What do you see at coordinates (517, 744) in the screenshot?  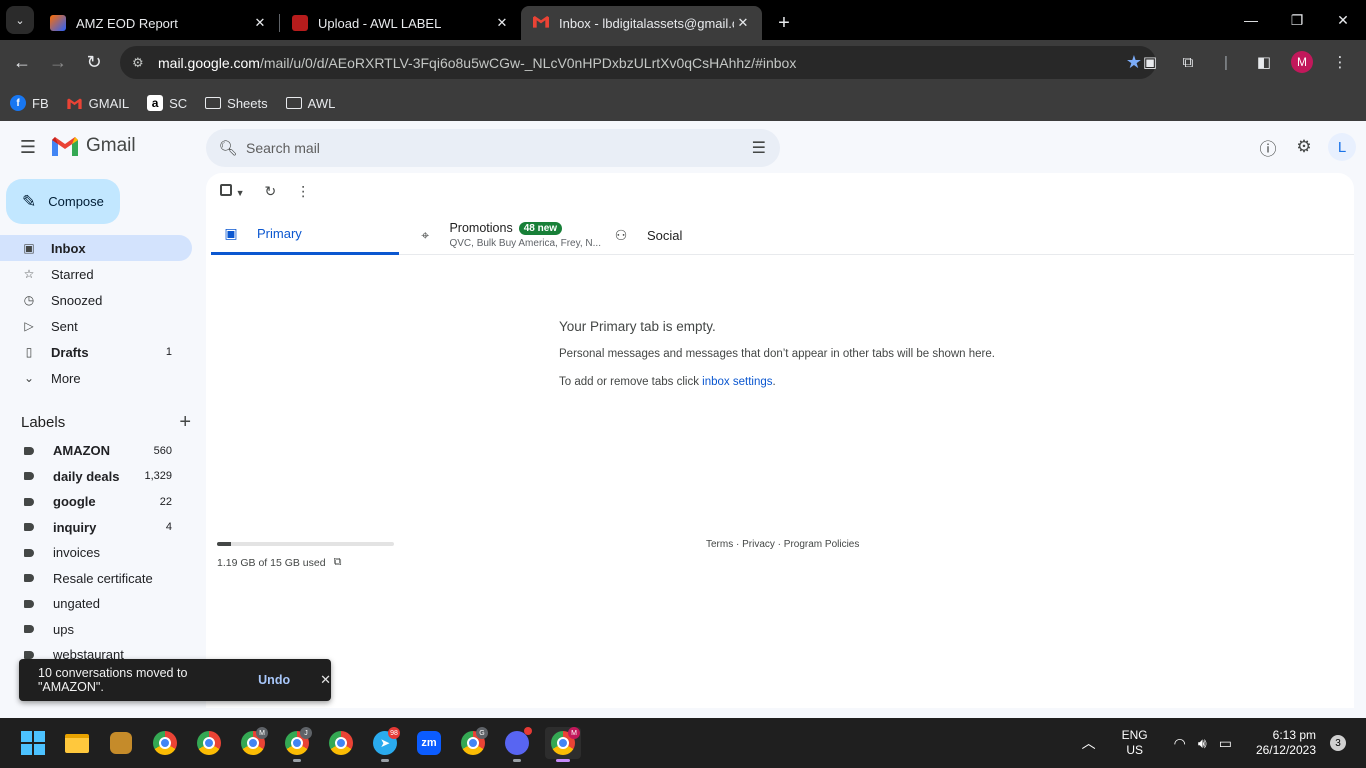 I see `discord-icon` at bounding box center [517, 744].